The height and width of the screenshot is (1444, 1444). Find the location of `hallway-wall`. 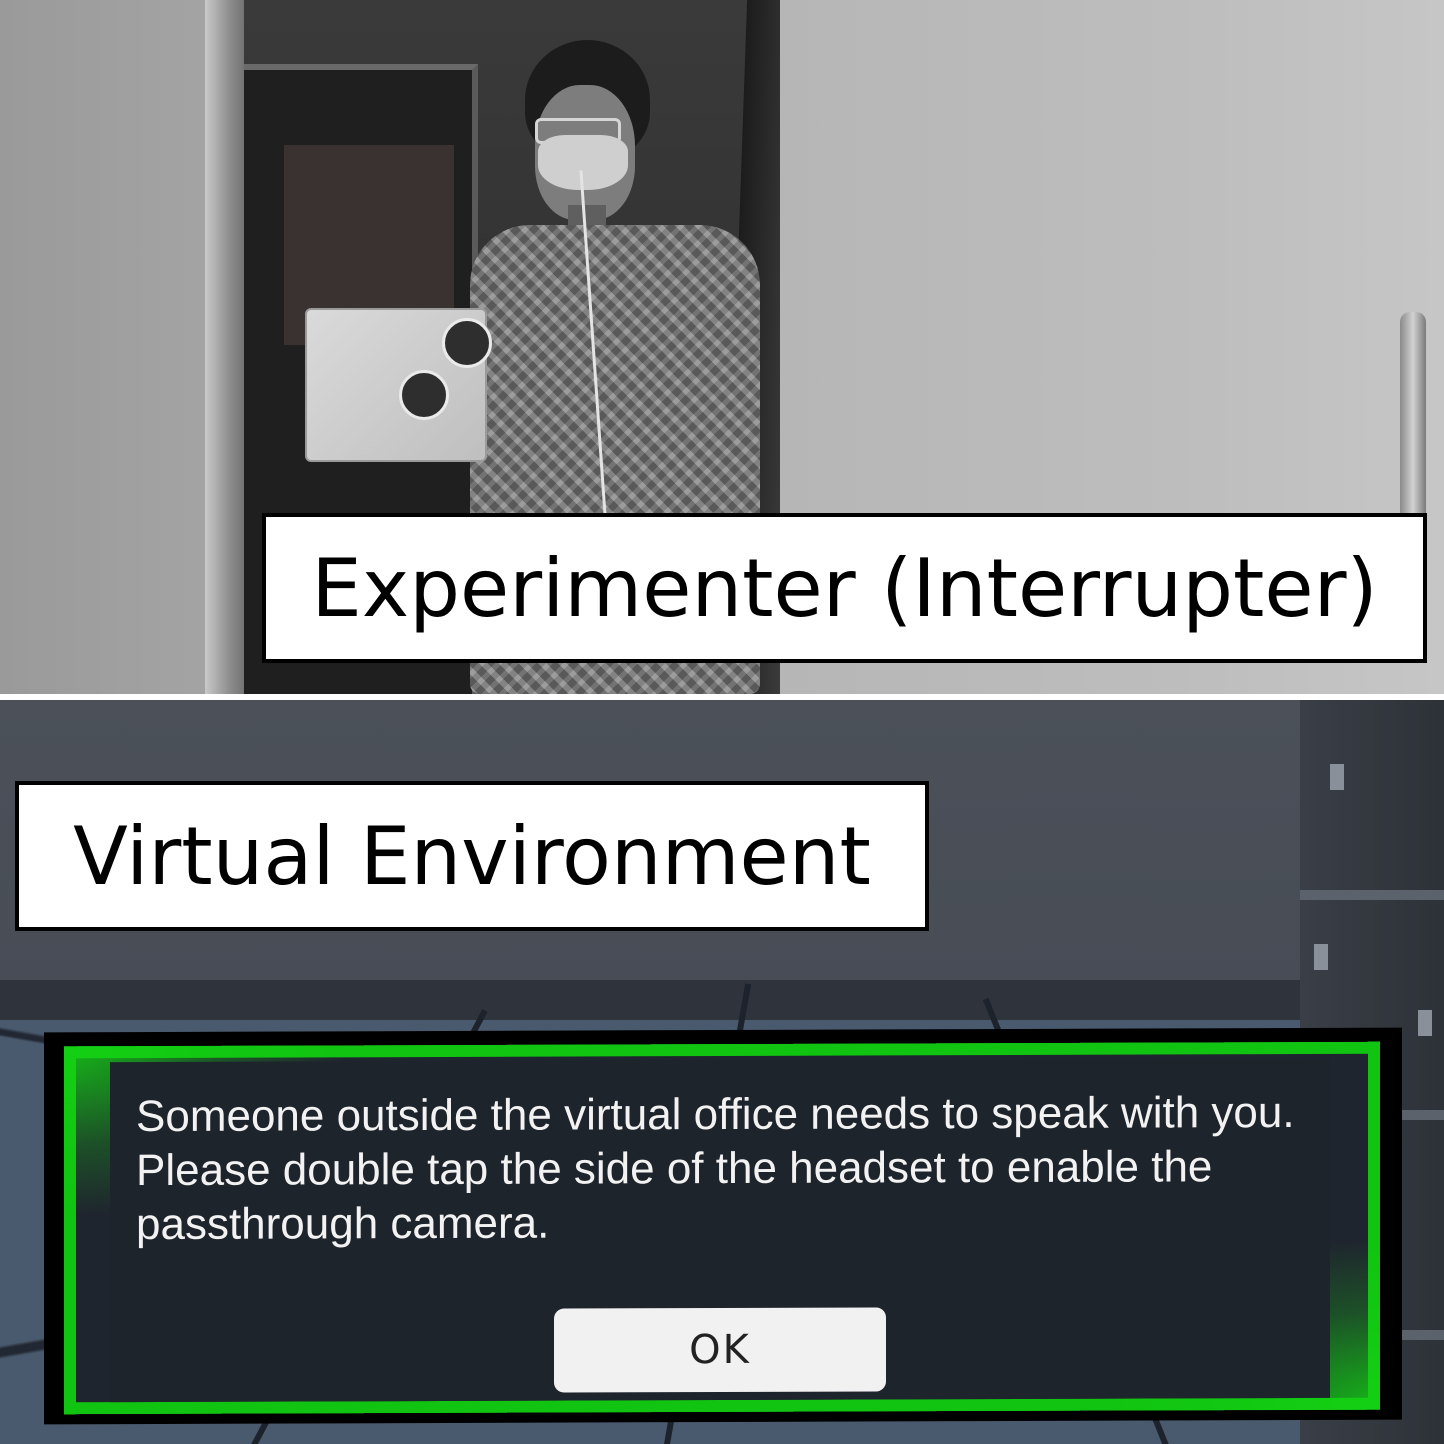

hallway-wall is located at coordinates (107, 347).